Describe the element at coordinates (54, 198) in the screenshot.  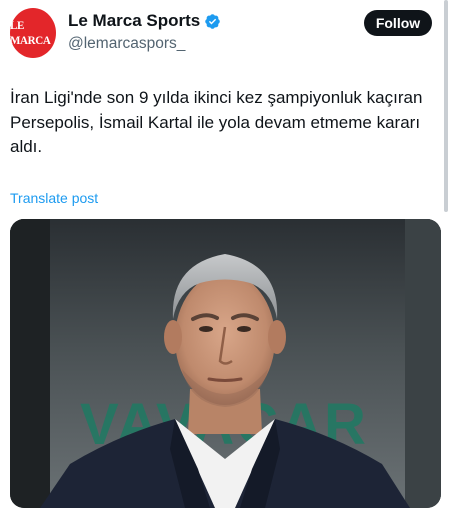
I see `translate-post-link: Translate post` at that location.